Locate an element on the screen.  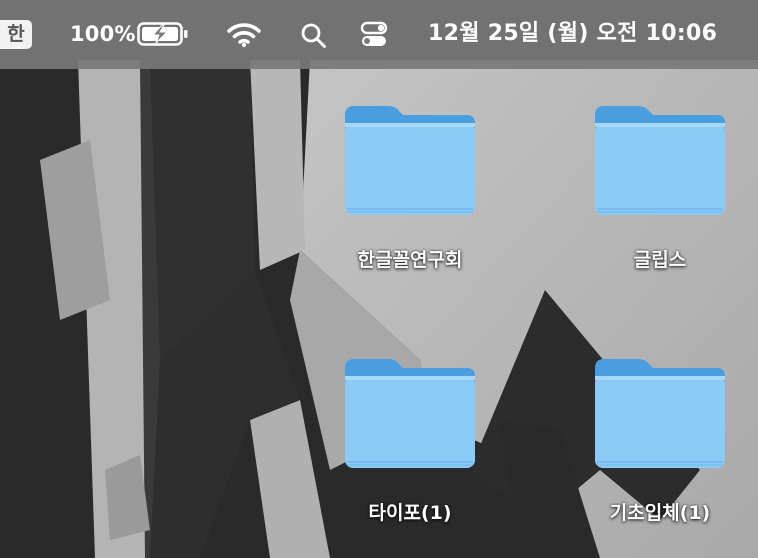
folder-label: 글립스 is located at coordinates (660, 260).